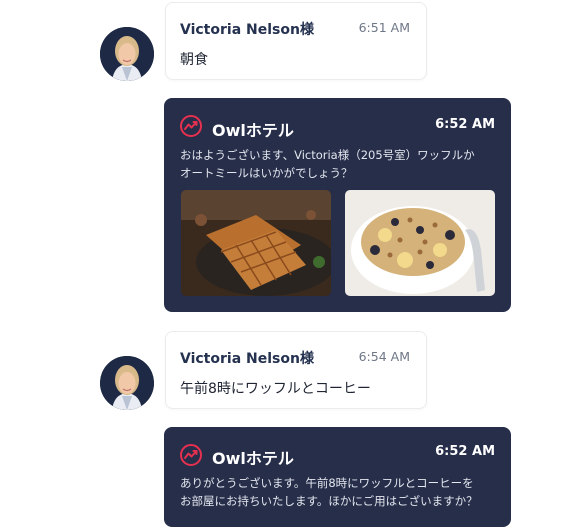 The height and width of the screenshot is (527, 576). I want to click on message-time: 6:51 AM, so click(384, 27).